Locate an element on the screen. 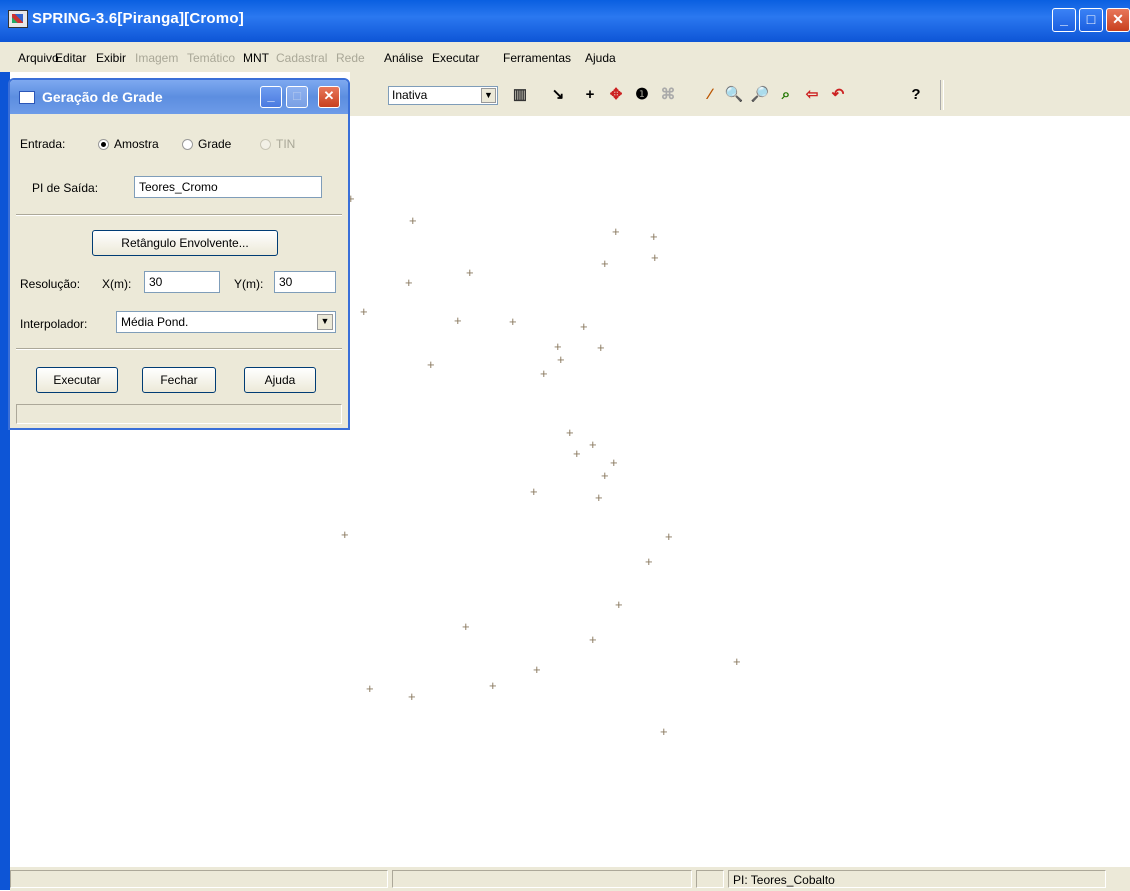 Image resolution: width=1130 pixels, height=891 pixels. mode-select: Inativa ▼ is located at coordinates (443, 95).